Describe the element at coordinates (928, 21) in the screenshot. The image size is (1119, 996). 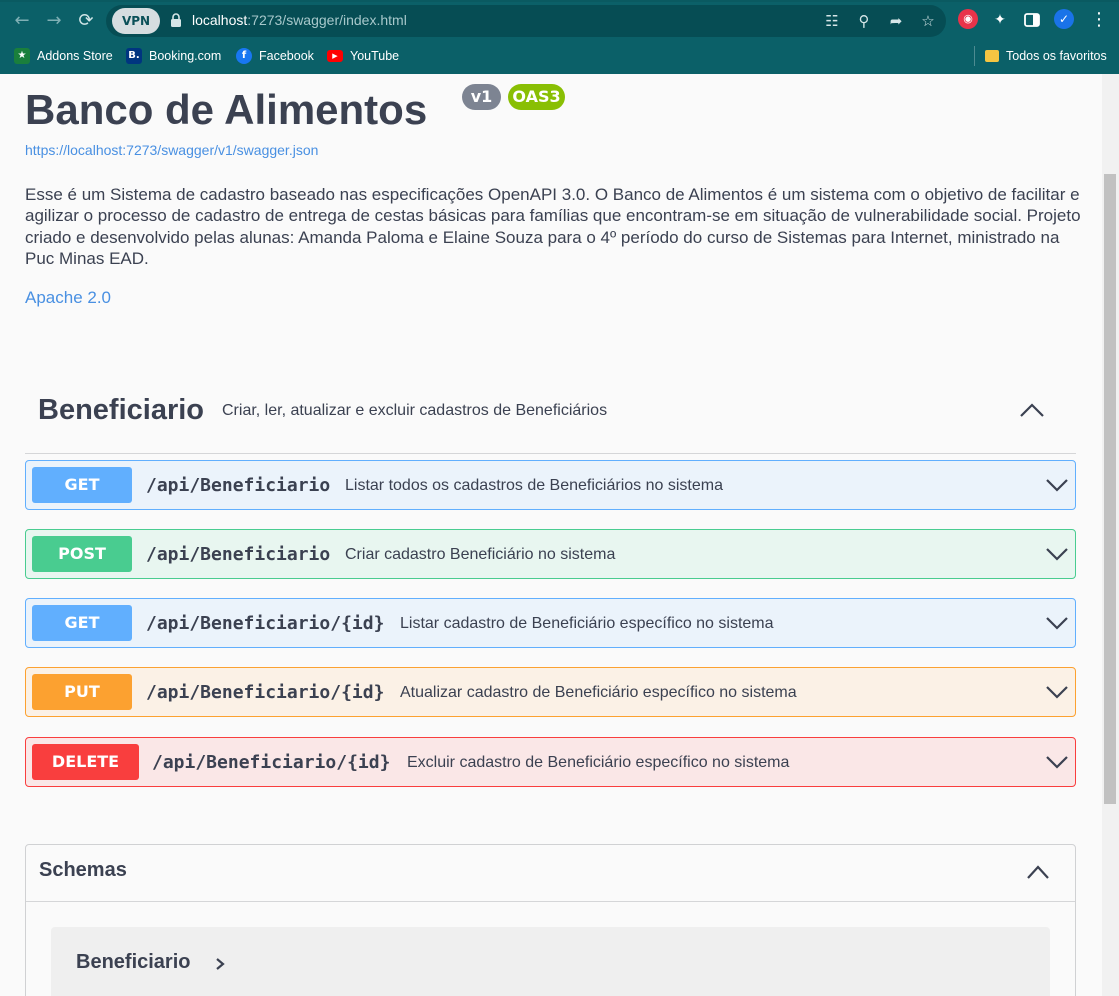
I see `star-bookmark-icon: ☆` at that location.